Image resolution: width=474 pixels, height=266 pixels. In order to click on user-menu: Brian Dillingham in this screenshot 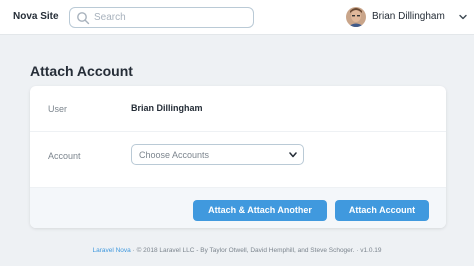, I will do `click(407, 17)`.